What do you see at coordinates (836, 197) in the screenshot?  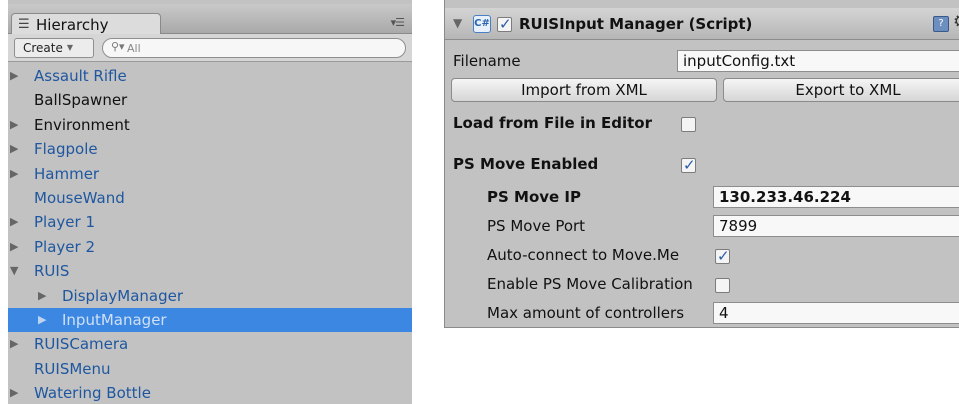 I see `ps-move-ip-field: 130.233.46.224` at bounding box center [836, 197].